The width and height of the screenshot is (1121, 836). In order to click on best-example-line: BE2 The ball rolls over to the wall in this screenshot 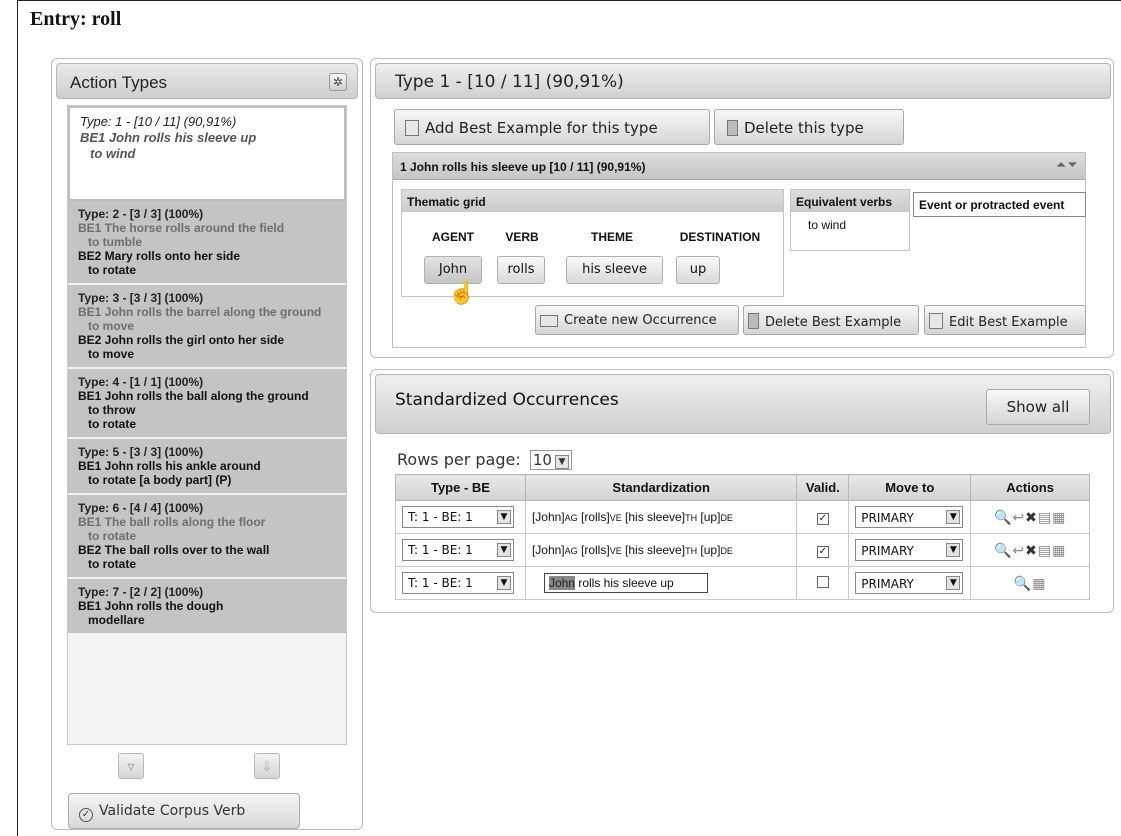, I will do `click(174, 550)`.